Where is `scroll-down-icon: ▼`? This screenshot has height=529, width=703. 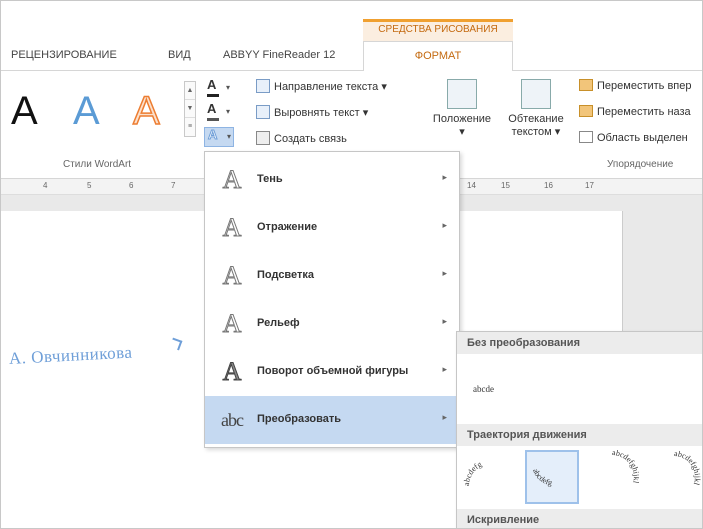
scroll-down-icon: ▼ is located at coordinates (190, 109).